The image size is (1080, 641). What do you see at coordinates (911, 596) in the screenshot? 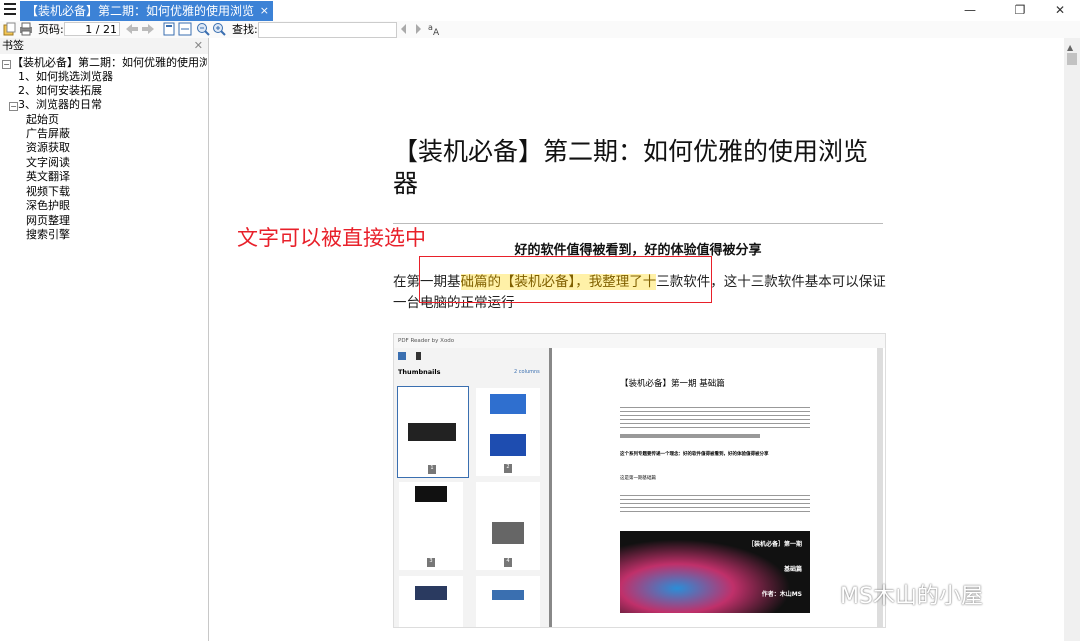
I see `watermark: MS木山的小屋` at bounding box center [911, 596].